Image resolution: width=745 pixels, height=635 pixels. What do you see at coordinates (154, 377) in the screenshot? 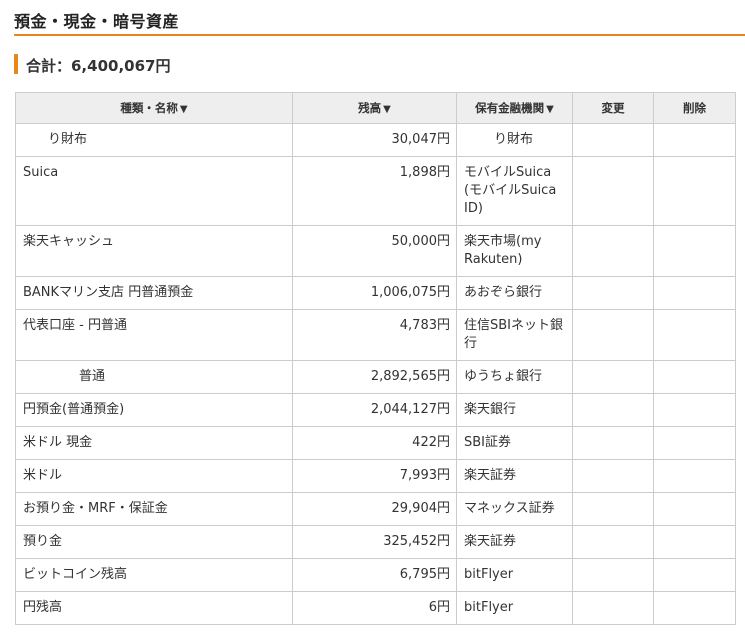
I see `row-name: 普通` at bounding box center [154, 377].